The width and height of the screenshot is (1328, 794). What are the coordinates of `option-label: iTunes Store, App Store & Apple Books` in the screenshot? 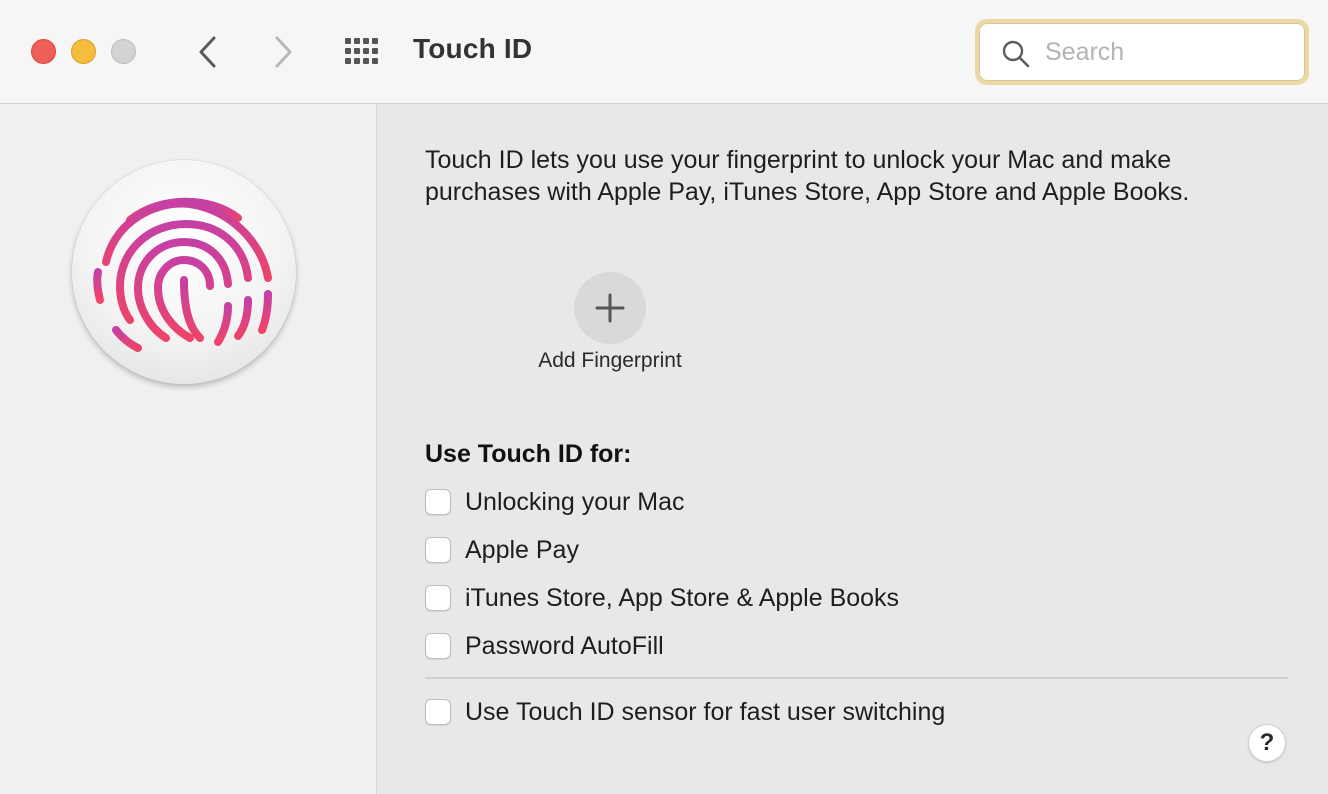 It's located at (682, 597).